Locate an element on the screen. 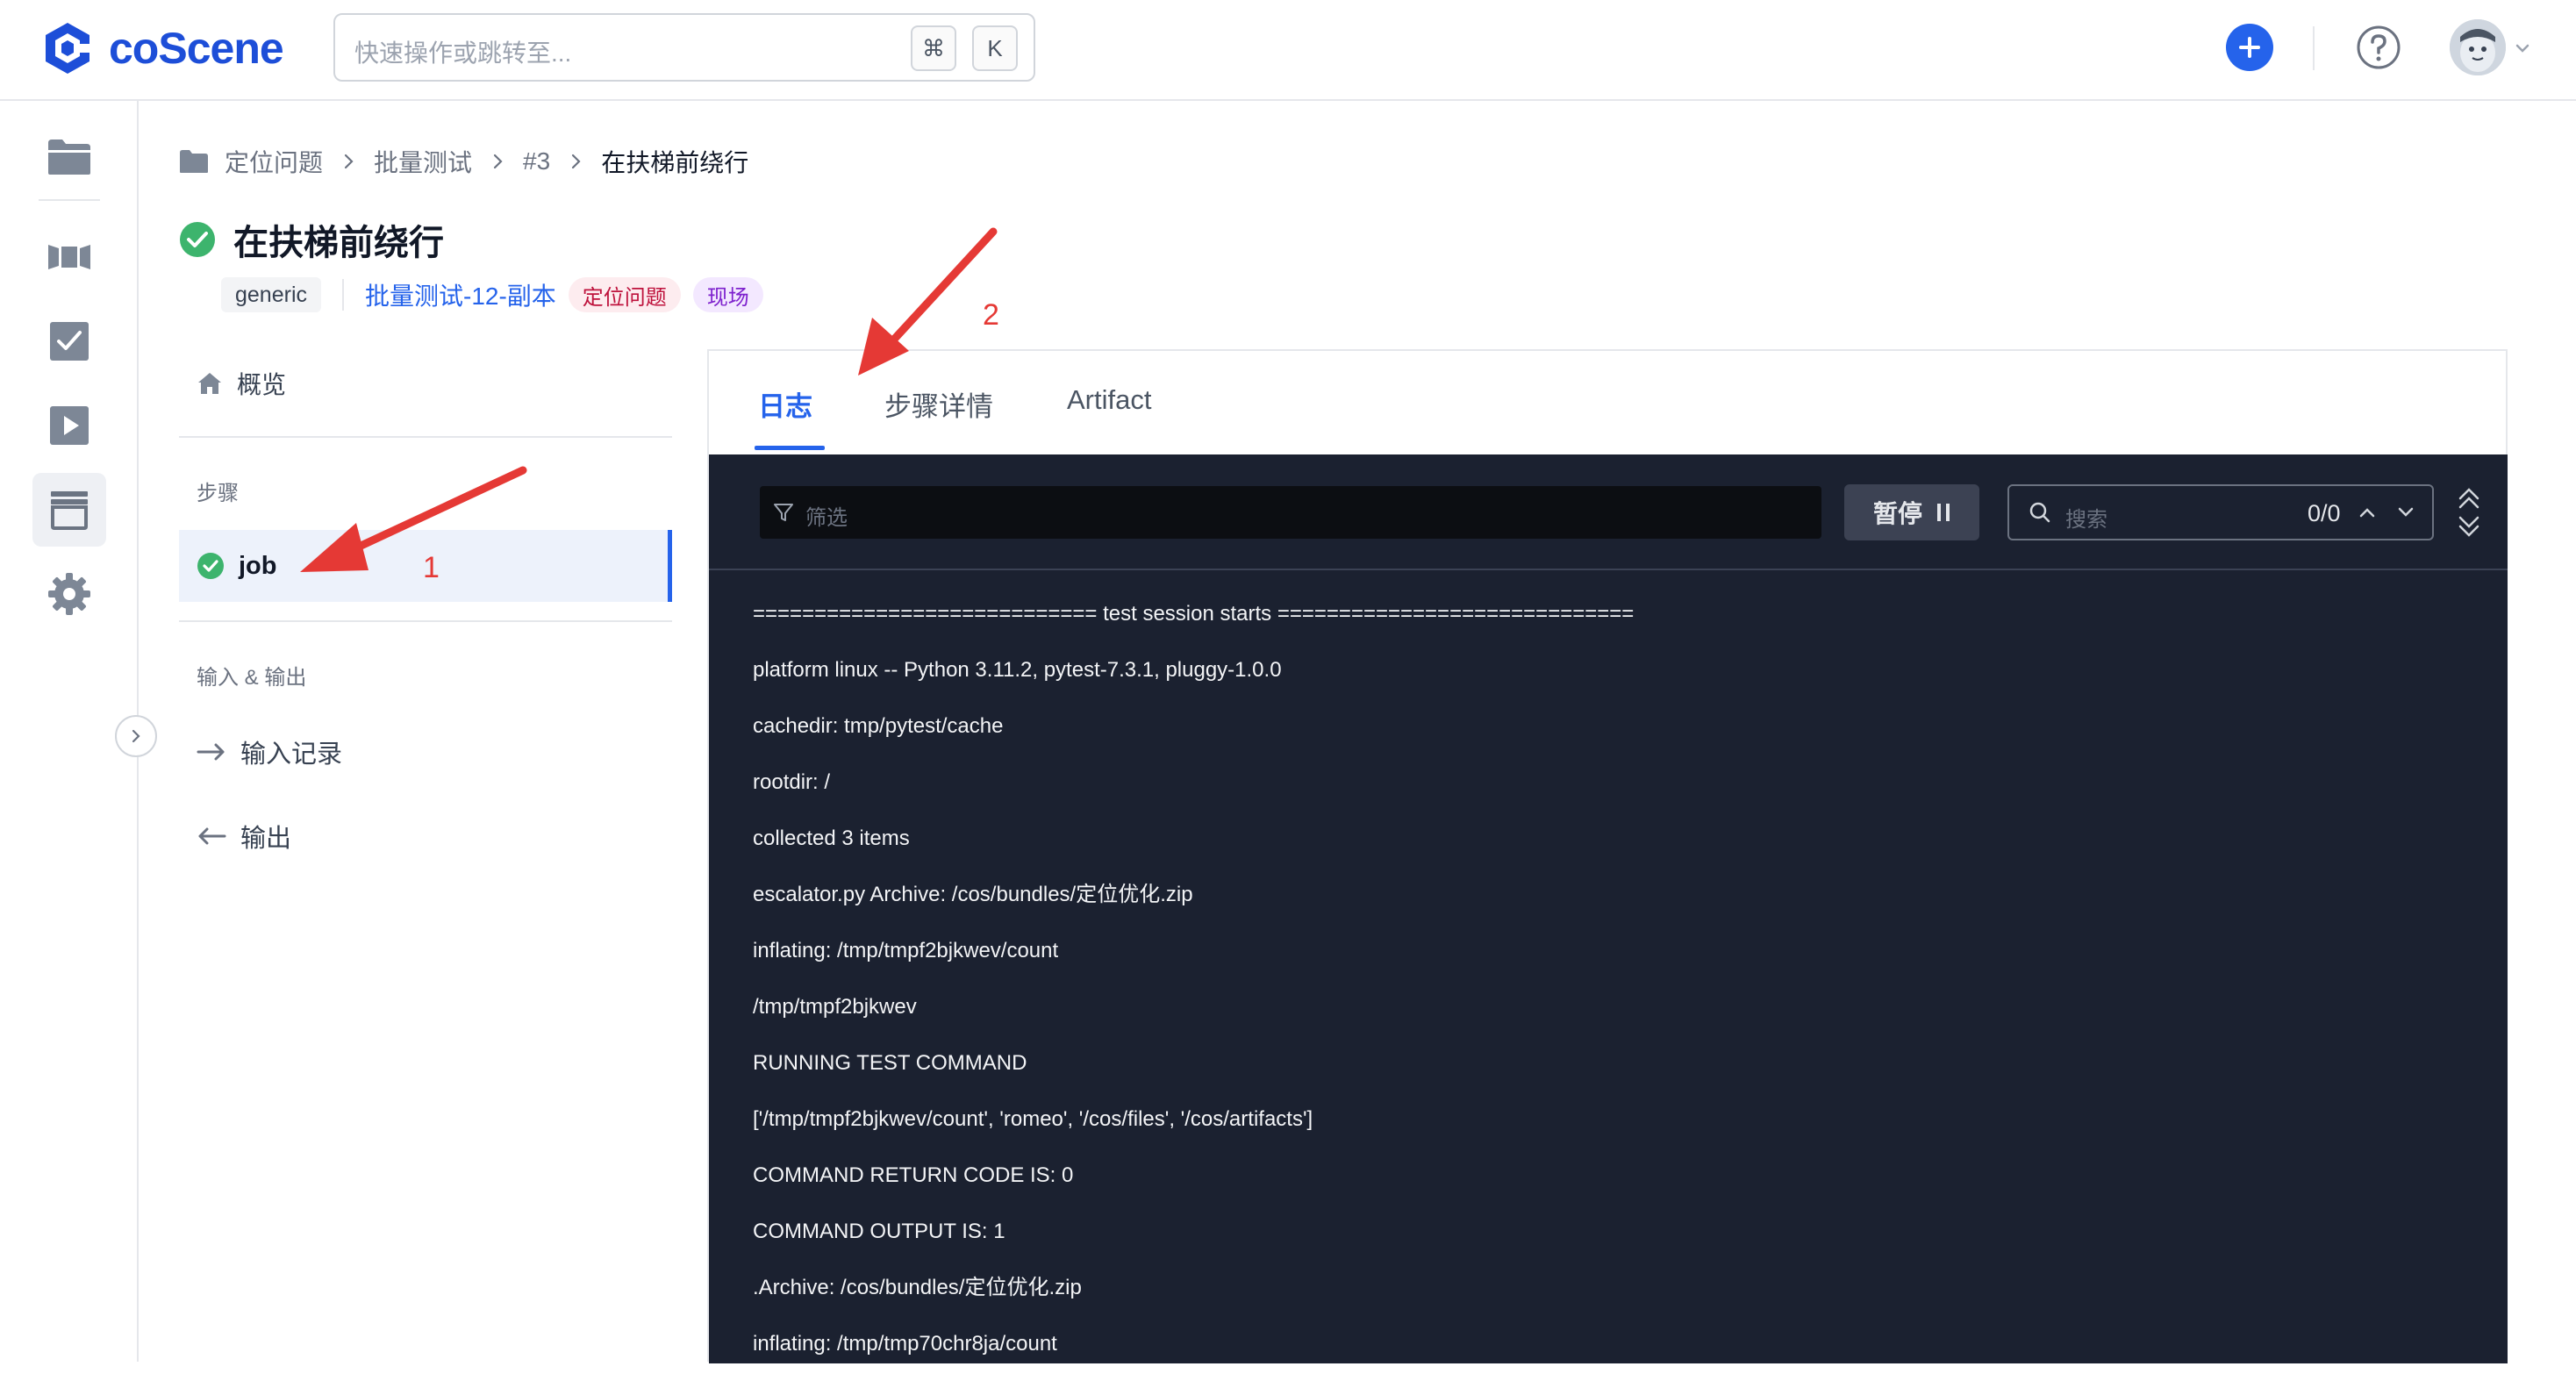 This screenshot has width=2576, height=1388. search-match-count: 0/0 is located at coordinates (2324, 513).